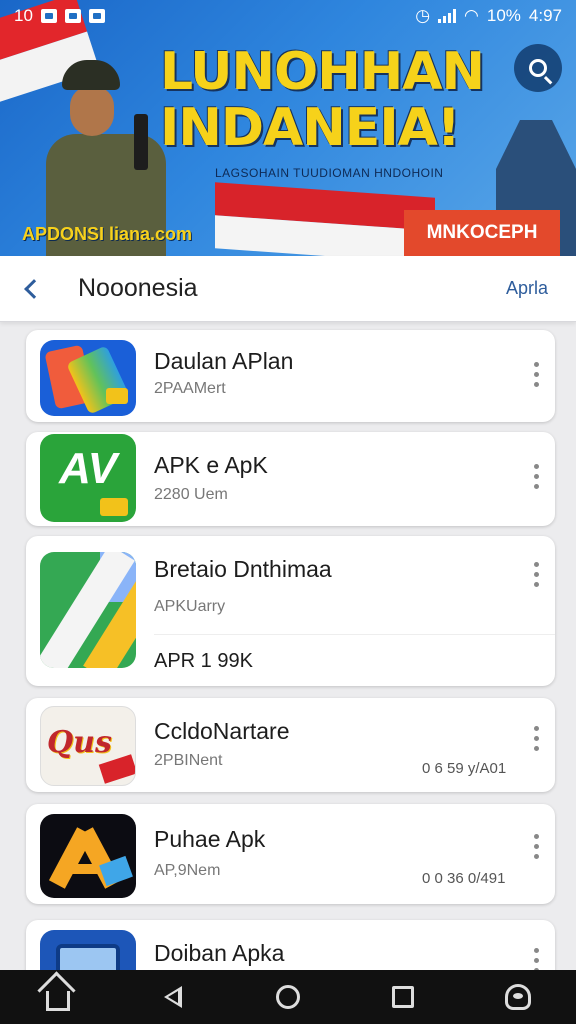 The height and width of the screenshot is (1024, 576). I want to click on nav-assistant-button, so click(518, 997).